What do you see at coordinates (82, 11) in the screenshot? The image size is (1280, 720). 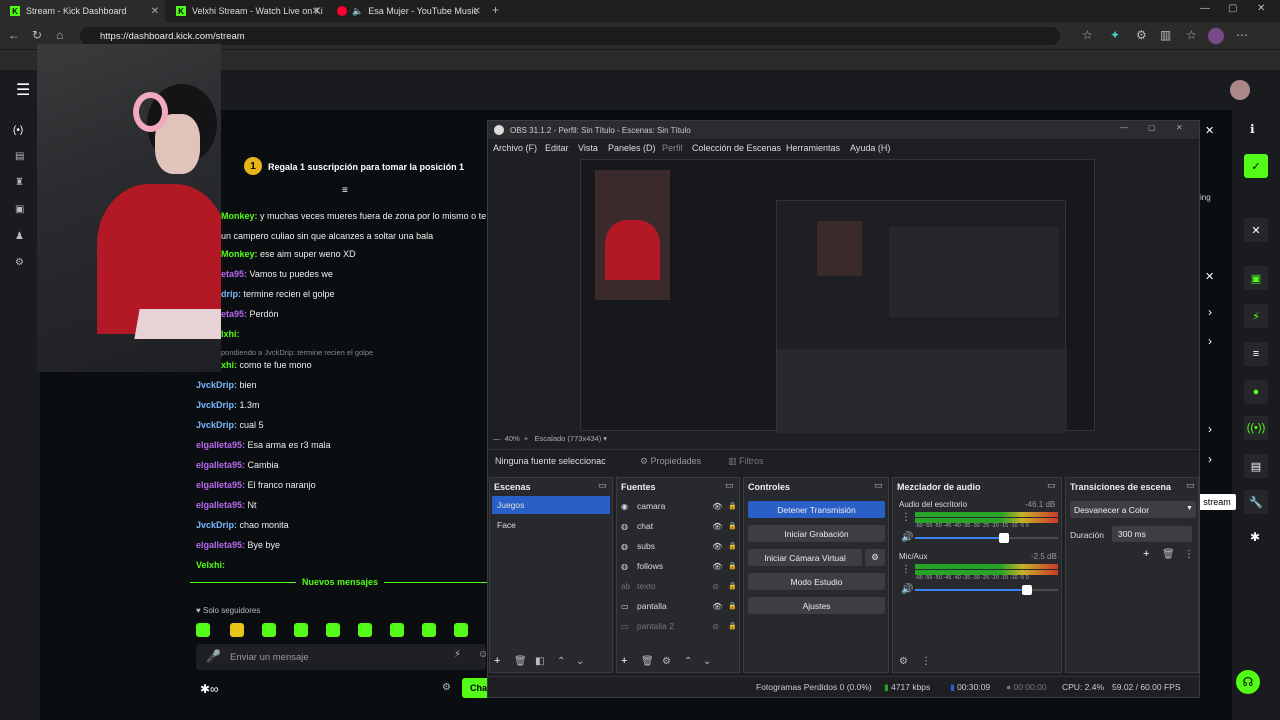 I see `tab-kick-dashboard: K Stream - Kick Dashboard ✕` at bounding box center [82, 11].